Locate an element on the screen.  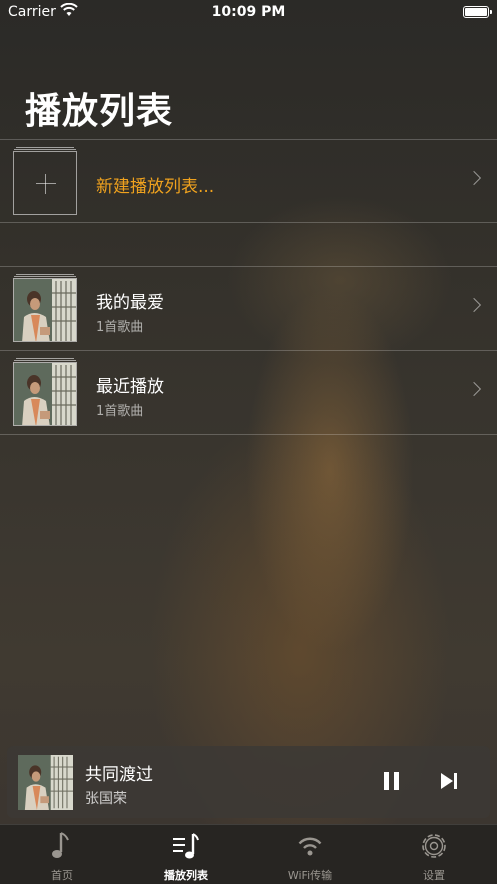
plus-icon is located at coordinates (45, 183).